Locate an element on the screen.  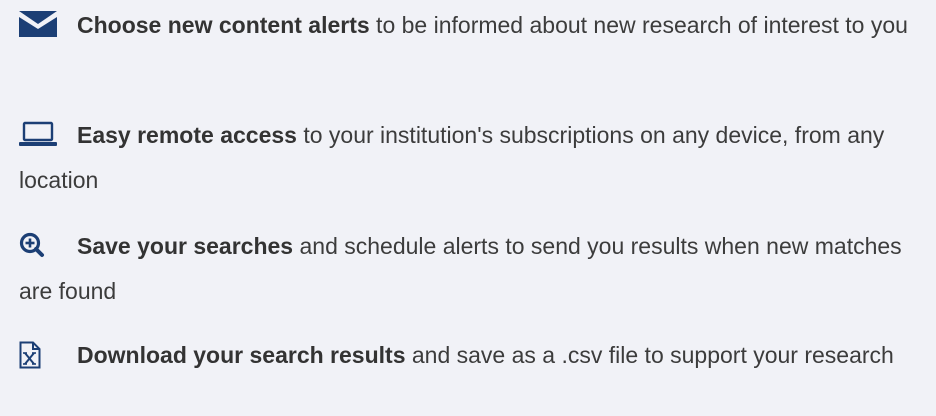
feature-title: Easy remote access is located at coordinates (187, 135).